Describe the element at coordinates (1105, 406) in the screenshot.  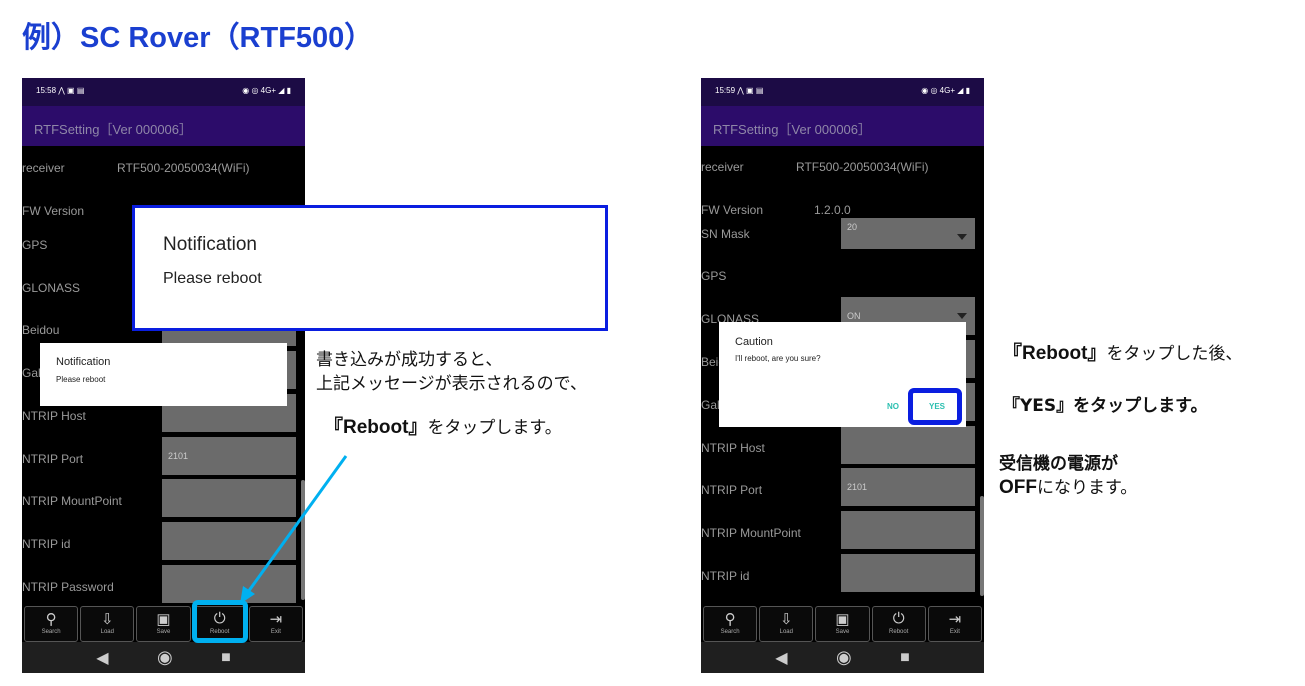
I see `note-line: 『YES』をタップします。` at that location.